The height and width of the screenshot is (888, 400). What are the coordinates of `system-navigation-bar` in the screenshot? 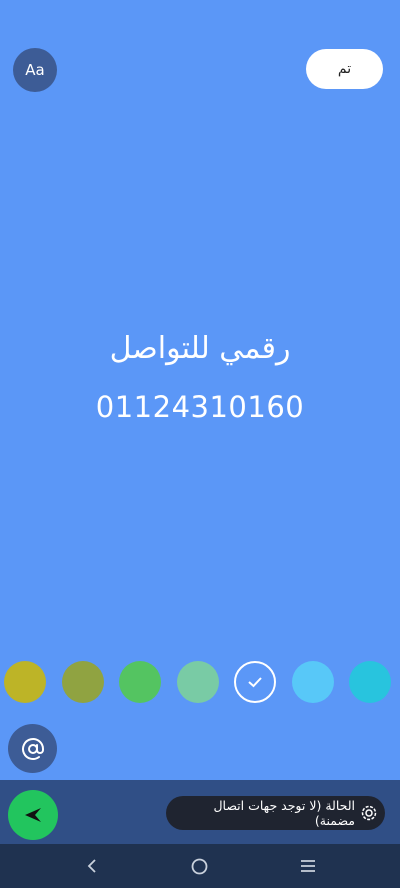 It's located at (200, 866).